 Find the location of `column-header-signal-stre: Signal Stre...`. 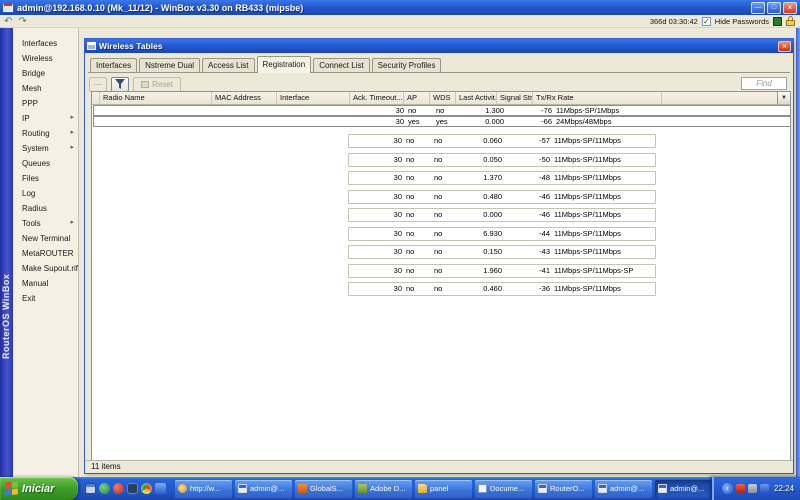

column-header-signal-stre: Signal Stre... is located at coordinates (515, 98).